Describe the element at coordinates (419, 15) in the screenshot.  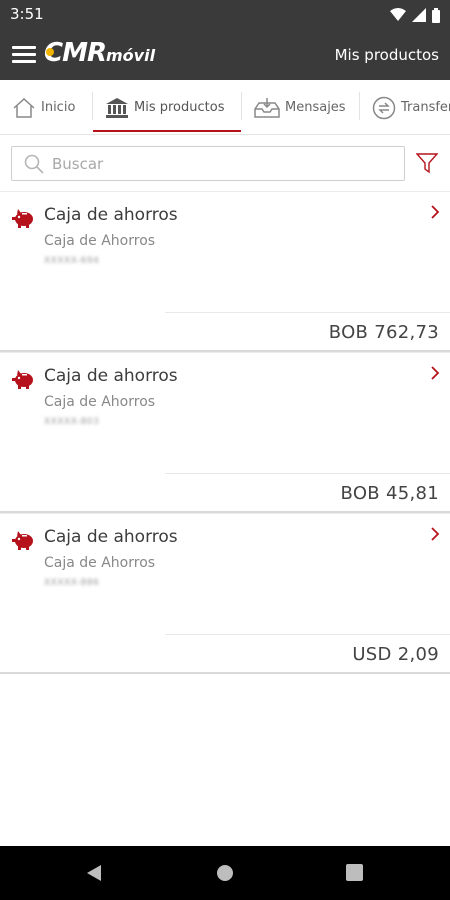
I see `signal-icon` at that location.